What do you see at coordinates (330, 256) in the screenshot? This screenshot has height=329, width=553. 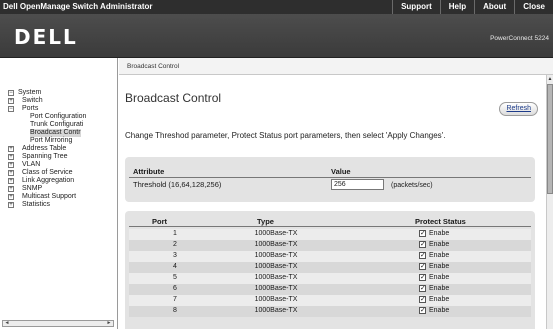 I see `table-row: 3 1000Base-TX ✓ Enabe` at bounding box center [330, 256].